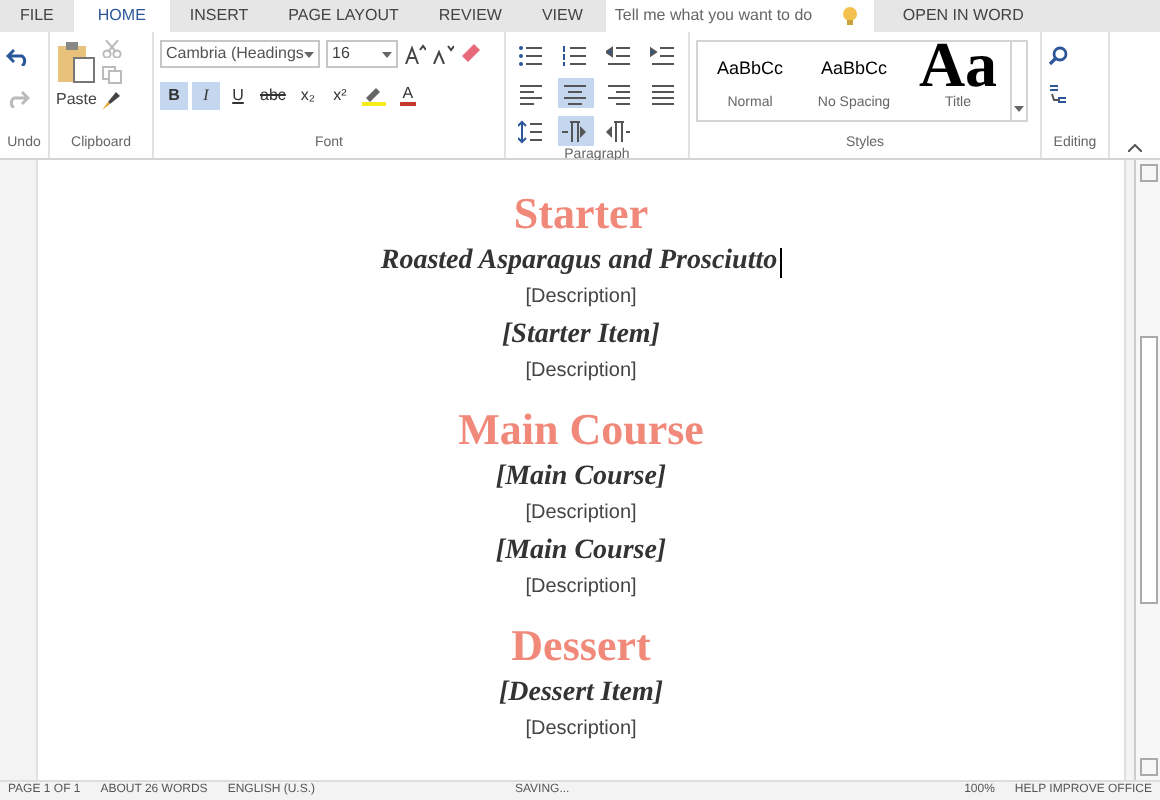 This screenshot has width=1160, height=800. I want to click on ltr-icon, so click(575, 131).